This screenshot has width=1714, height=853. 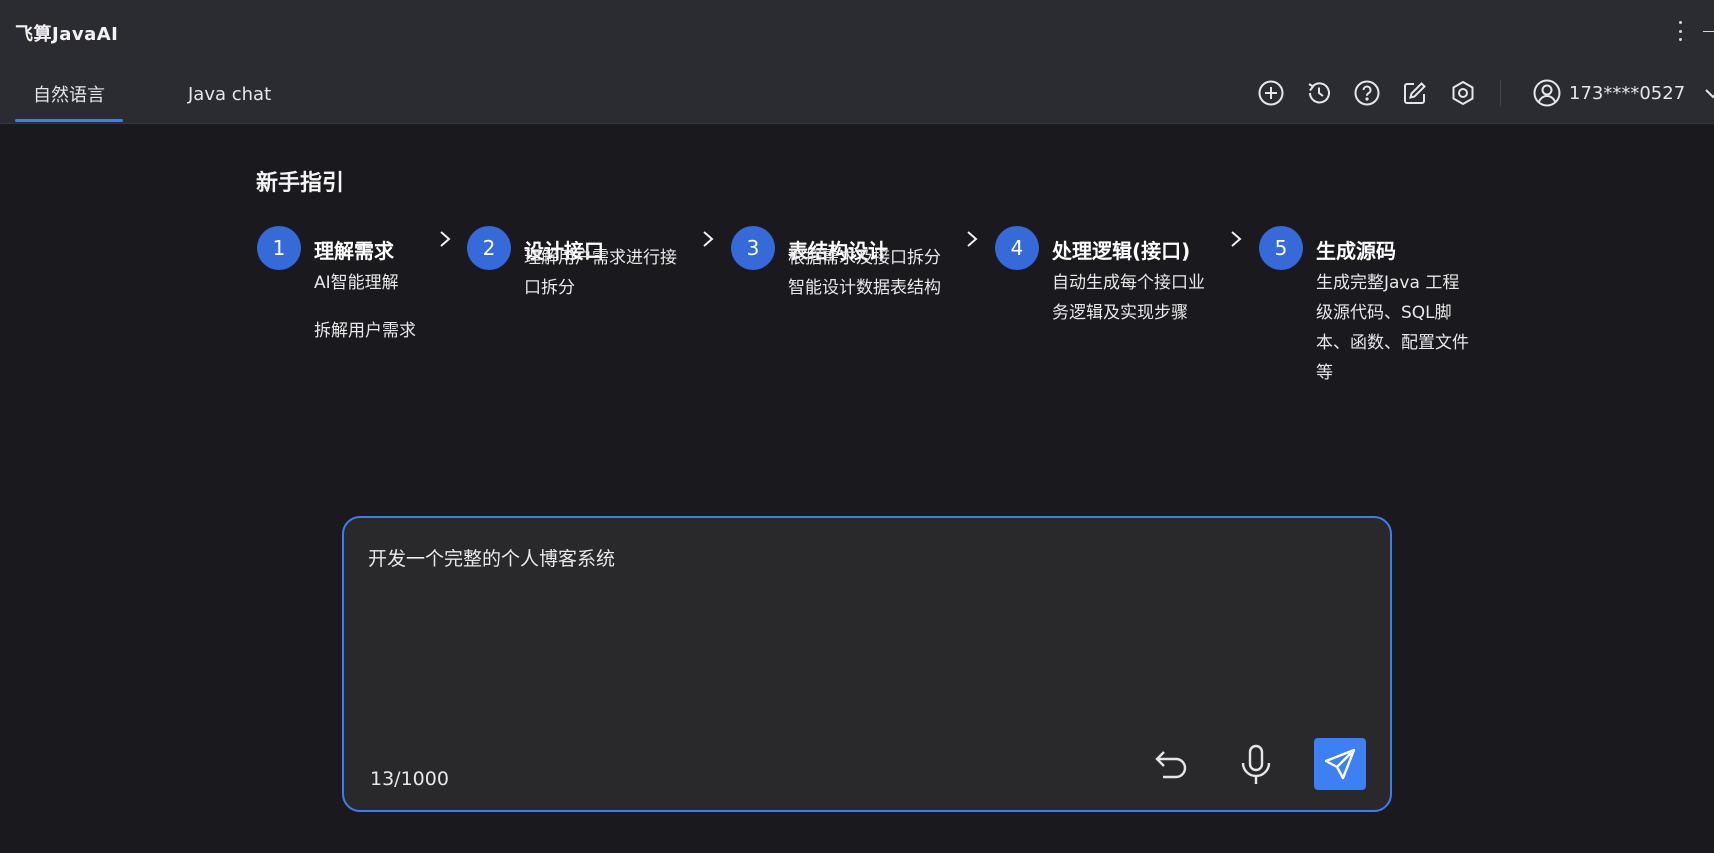 I want to click on step-desc: AI智能理解, so click(x=356, y=283).